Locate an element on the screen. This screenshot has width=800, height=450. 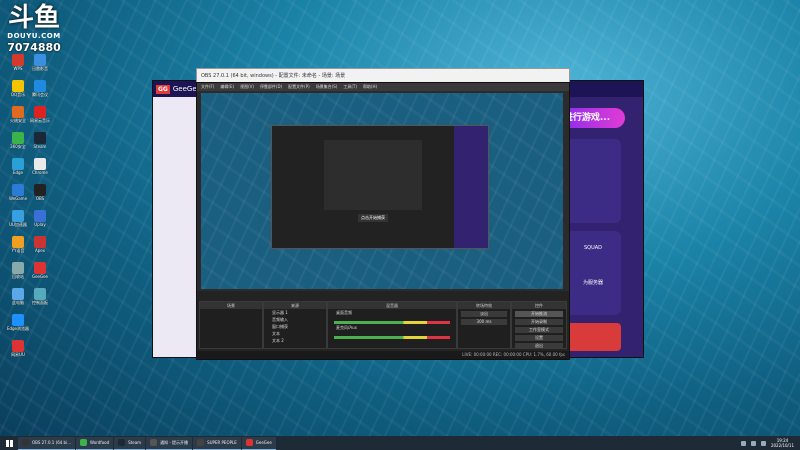
geegee-squad-card: SQUAD 为服务器 is located at coordinates (593, 273).